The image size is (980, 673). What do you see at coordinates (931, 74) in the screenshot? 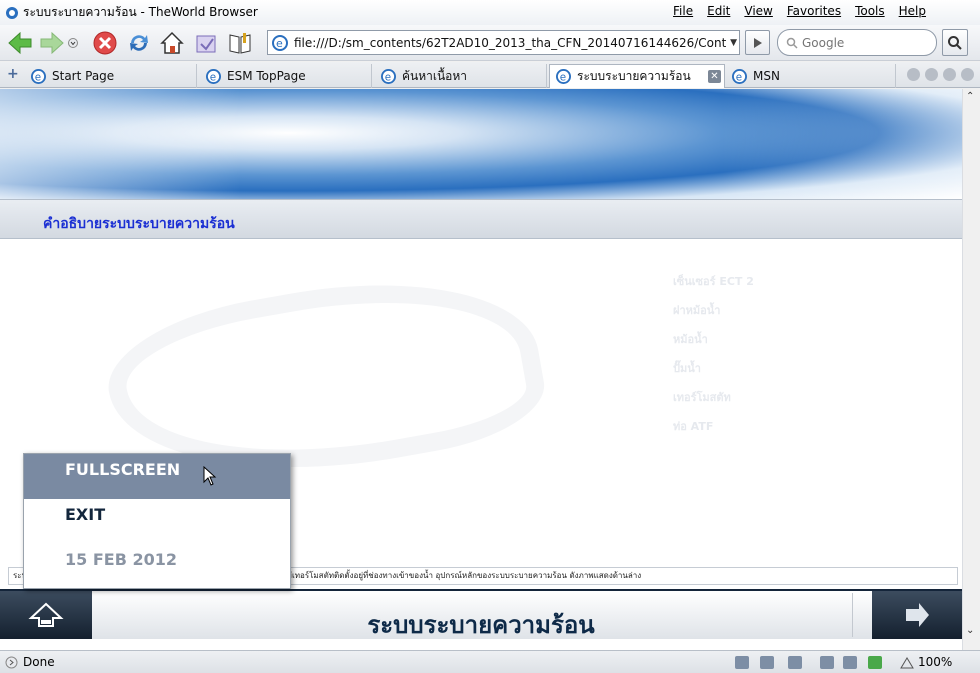
I see `tab-scroll-left-icon` at bounding box center [931, 74].